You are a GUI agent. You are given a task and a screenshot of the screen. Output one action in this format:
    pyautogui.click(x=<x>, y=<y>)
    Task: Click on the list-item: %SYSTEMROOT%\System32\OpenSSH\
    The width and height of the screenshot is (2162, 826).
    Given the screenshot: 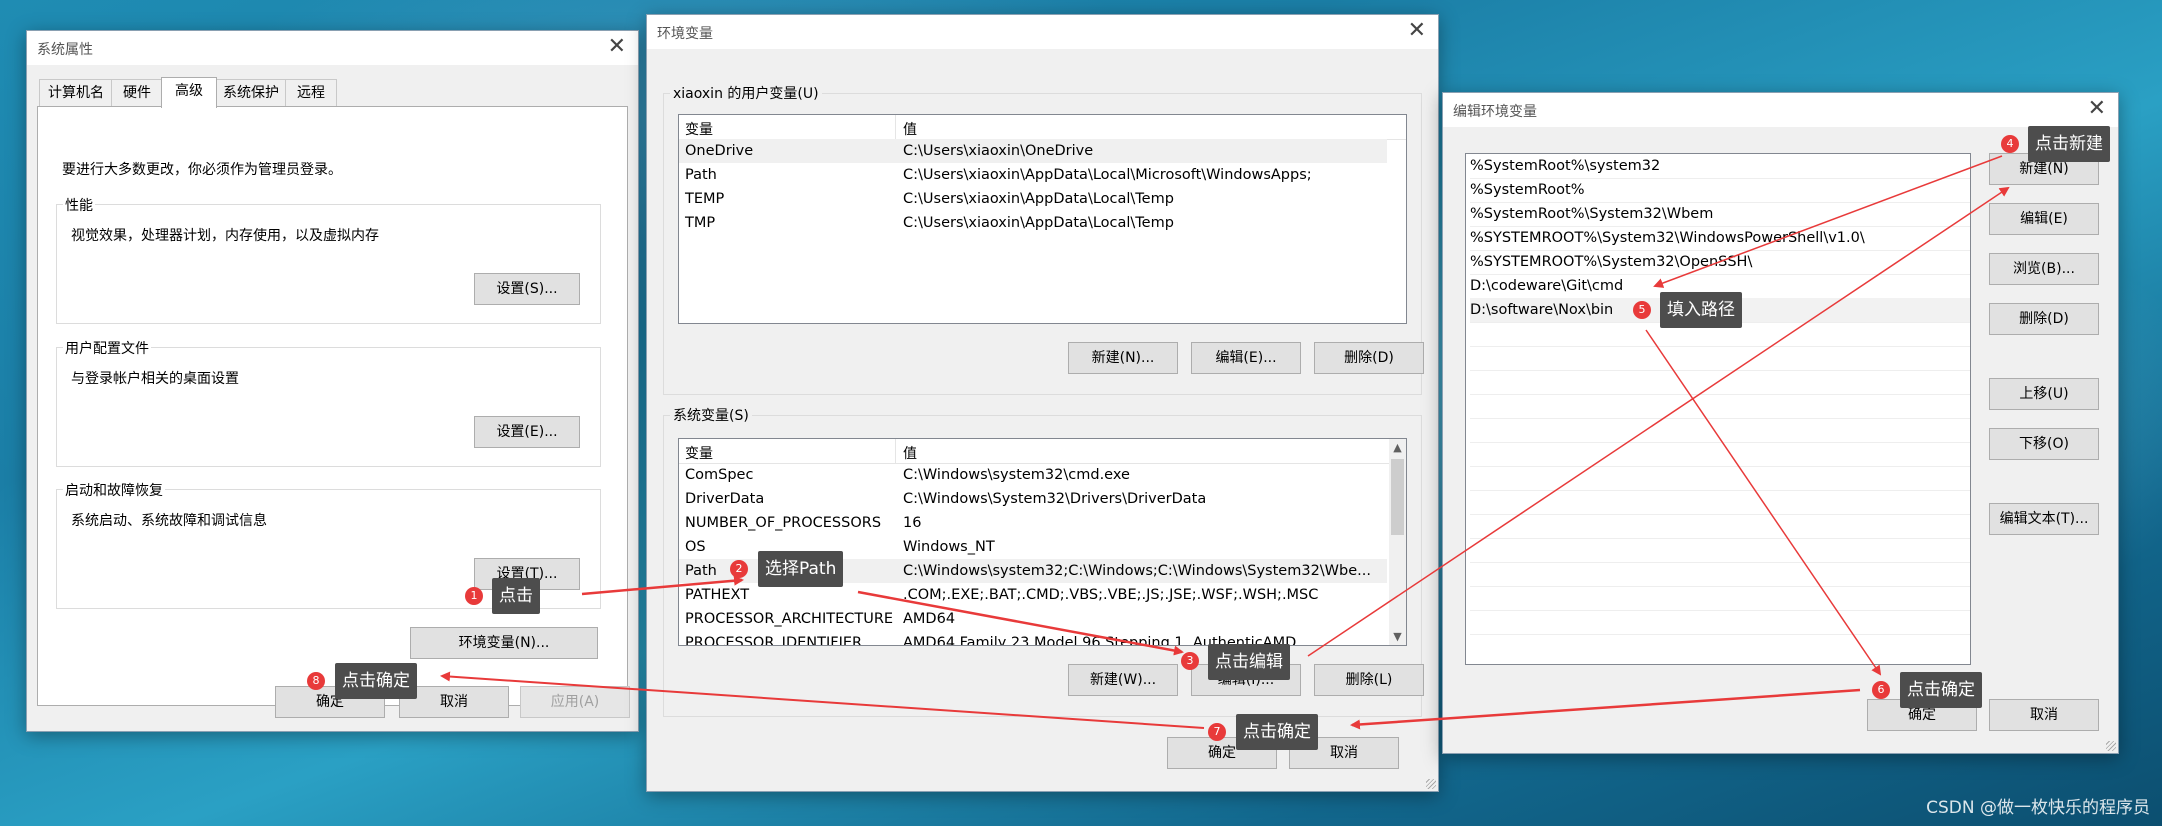 What is the action you would take?
    pyautogui.click(x=1720, y=262)
    